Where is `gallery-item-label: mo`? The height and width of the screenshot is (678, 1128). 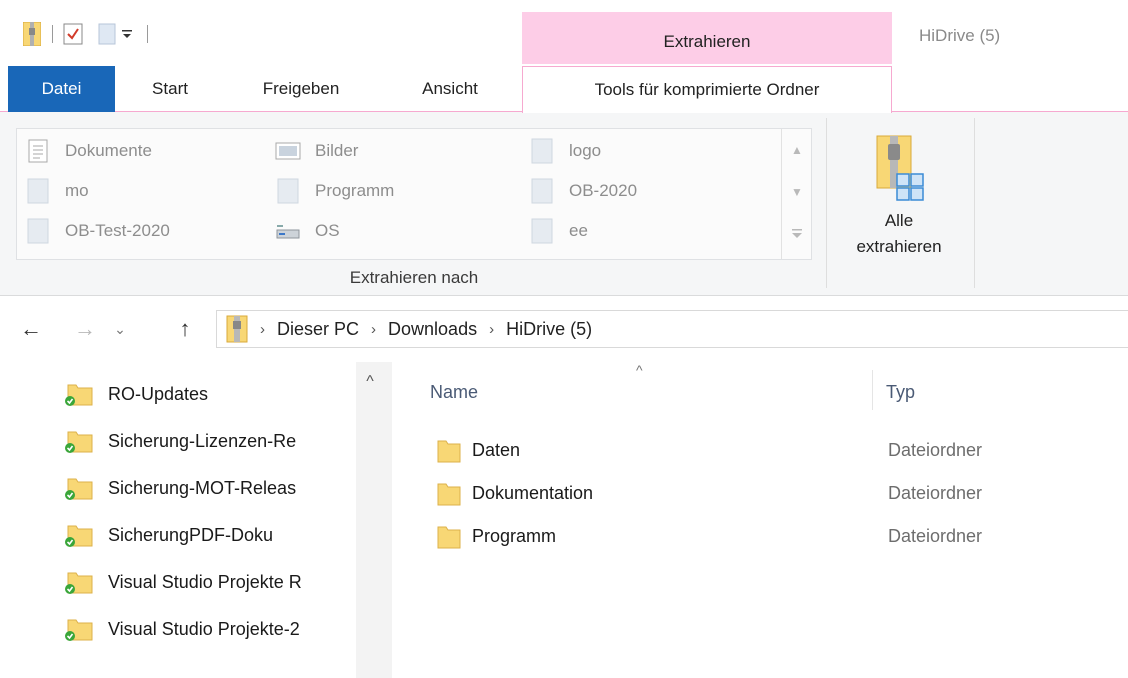 gallery-item-label: mo is located at coordinates (77, 190).